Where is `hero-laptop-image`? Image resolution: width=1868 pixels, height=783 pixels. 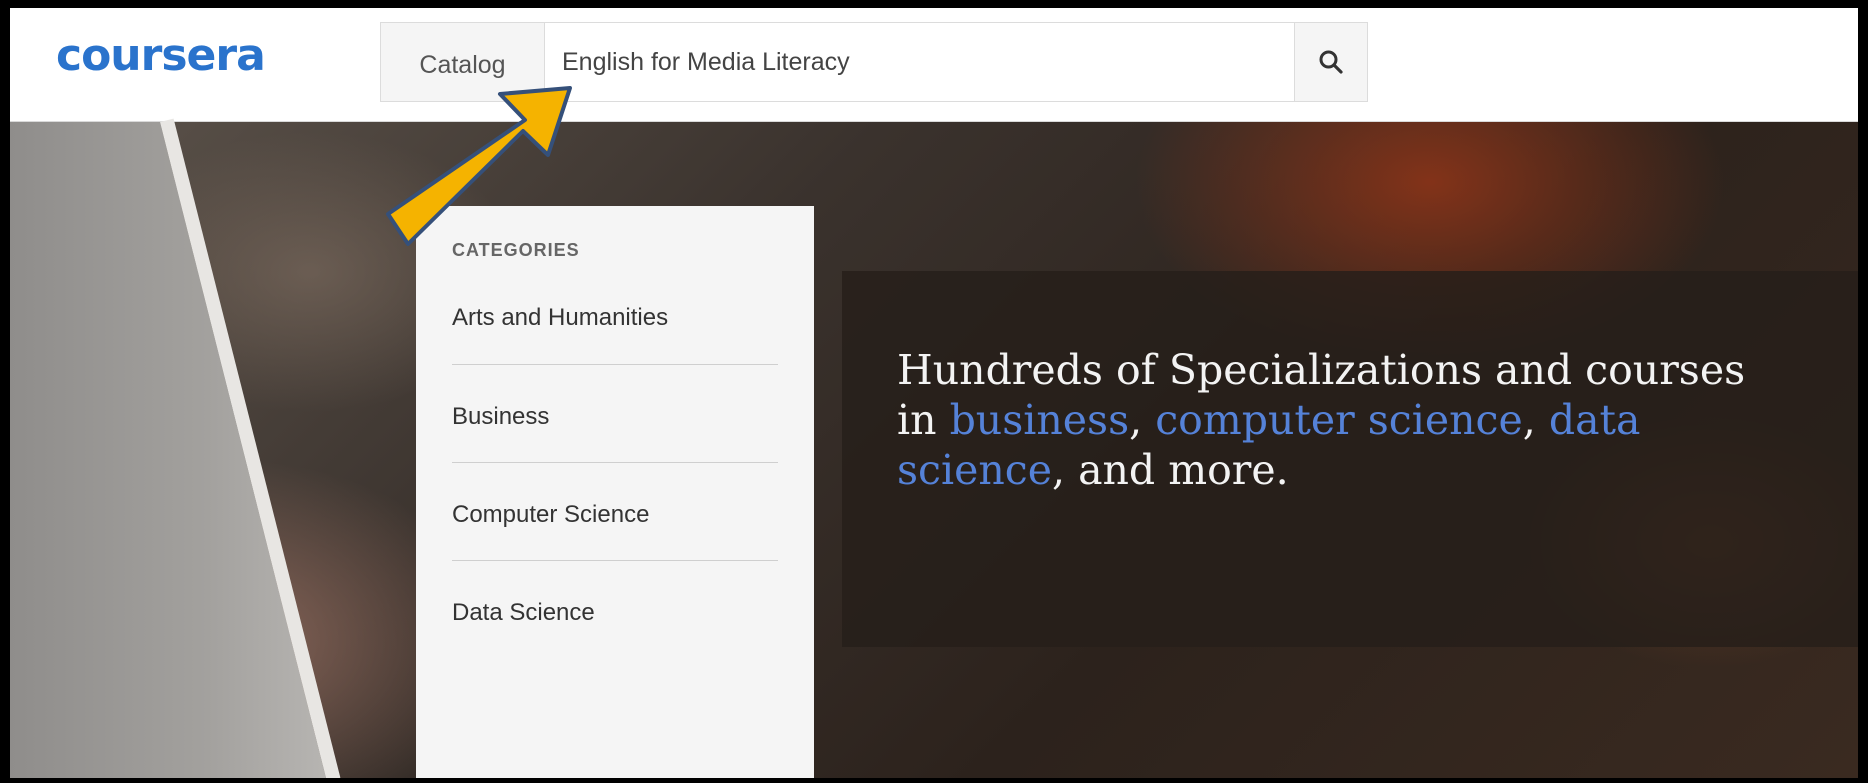
hero-laptop-image is located at coordinates (168, 450).